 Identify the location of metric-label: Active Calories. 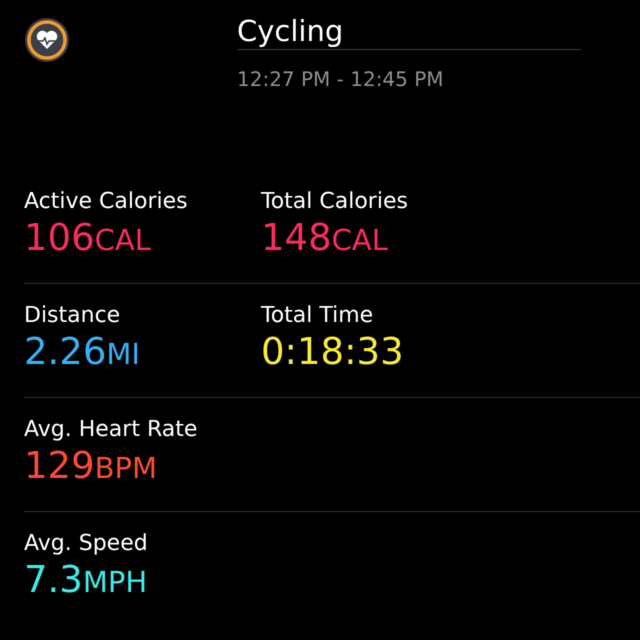
(106, 202).